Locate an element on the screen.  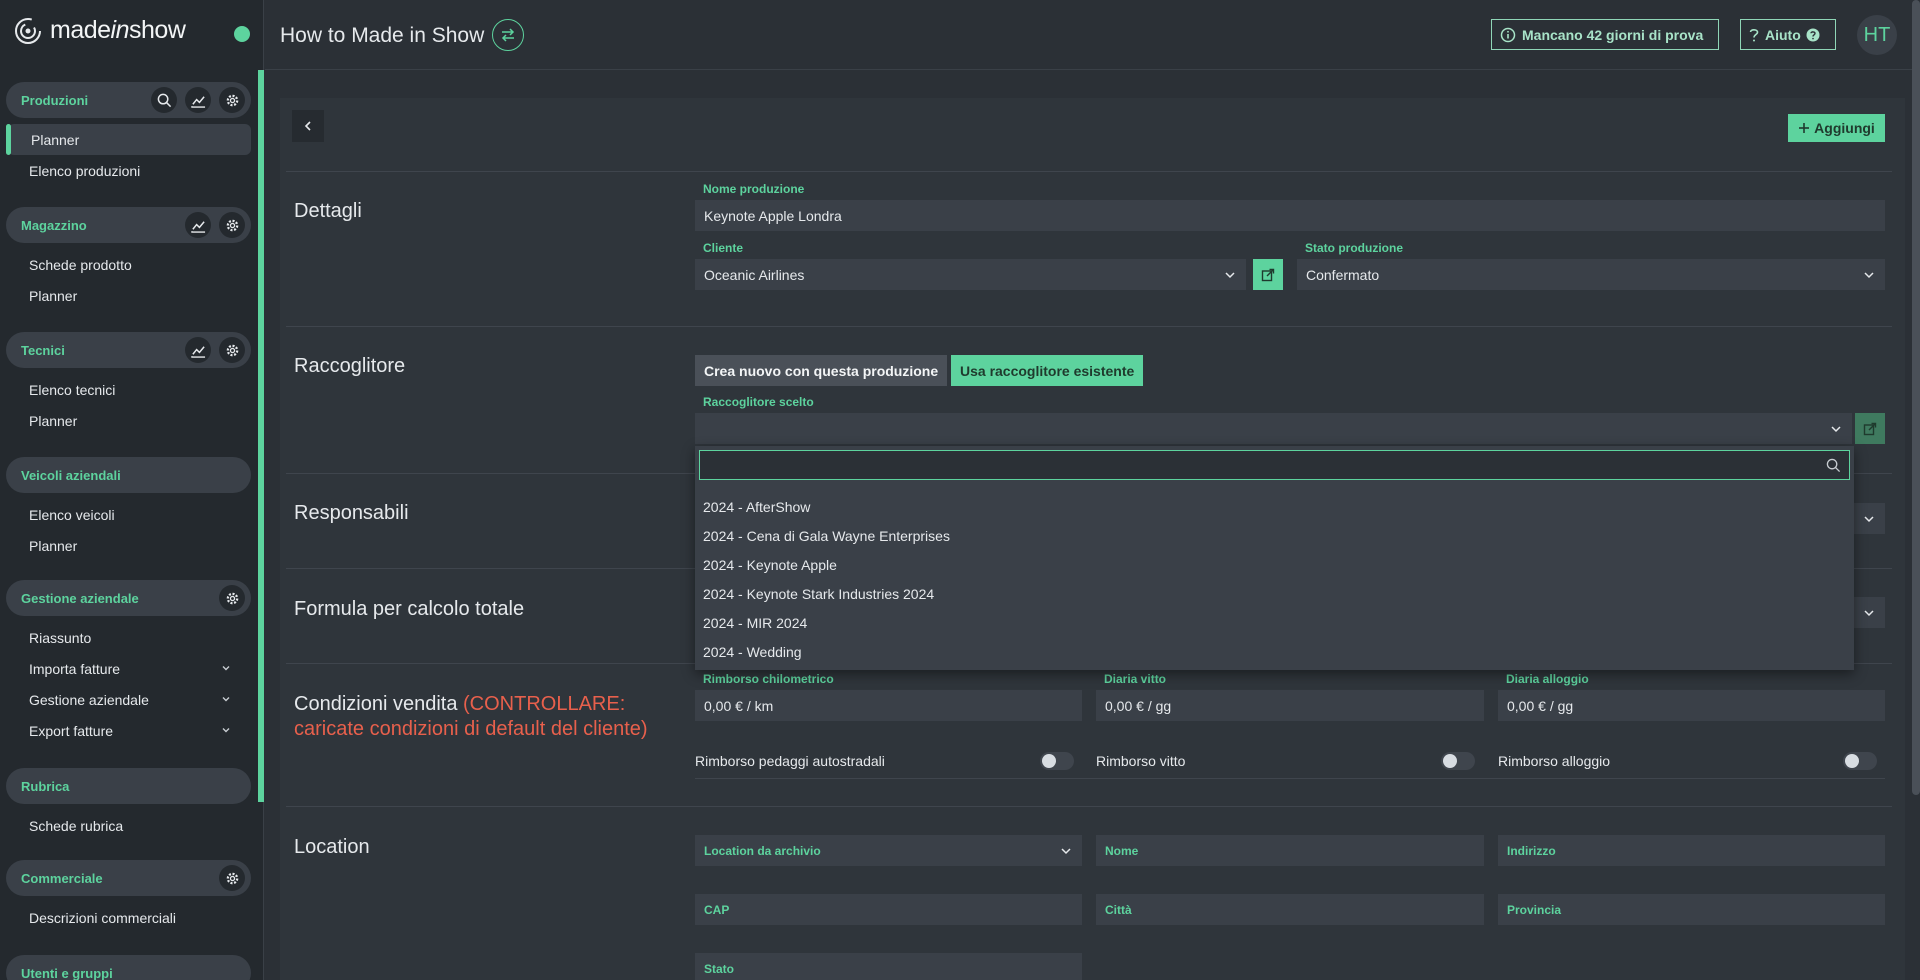
sidebar-section-header: Commerciale is located at coordinates (128, 878).